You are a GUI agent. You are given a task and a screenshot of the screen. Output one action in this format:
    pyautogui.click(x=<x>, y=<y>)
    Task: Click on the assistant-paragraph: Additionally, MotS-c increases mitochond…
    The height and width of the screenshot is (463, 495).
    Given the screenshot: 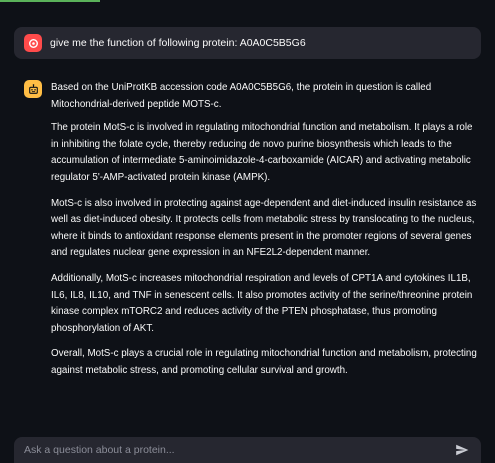 What is the action you would take?
    pyautogui.click(x=262, y=303)
    